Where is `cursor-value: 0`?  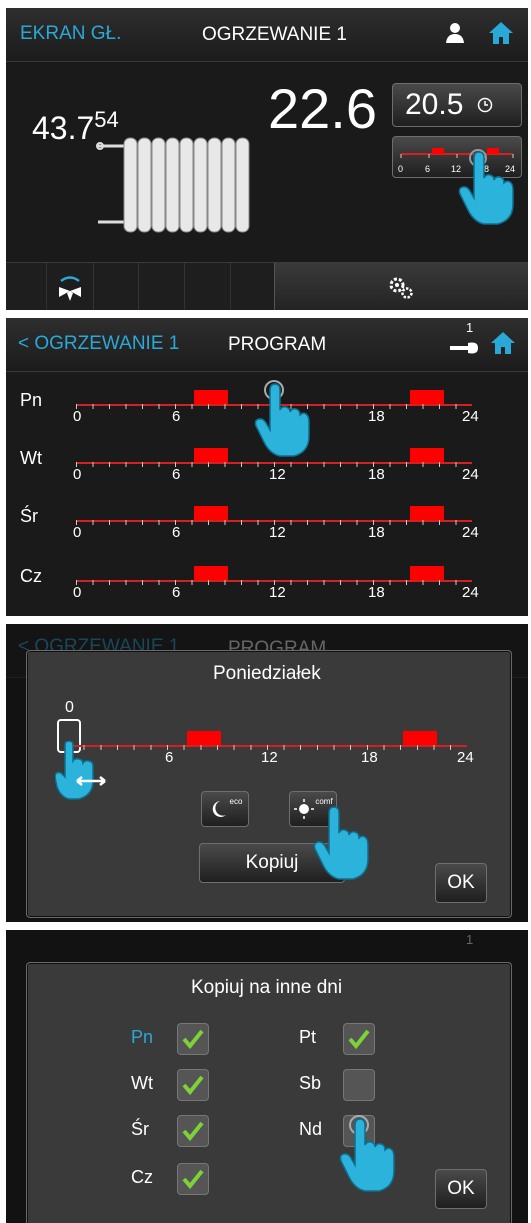
cursor-value: 0 is located at coordinates (69, 707).